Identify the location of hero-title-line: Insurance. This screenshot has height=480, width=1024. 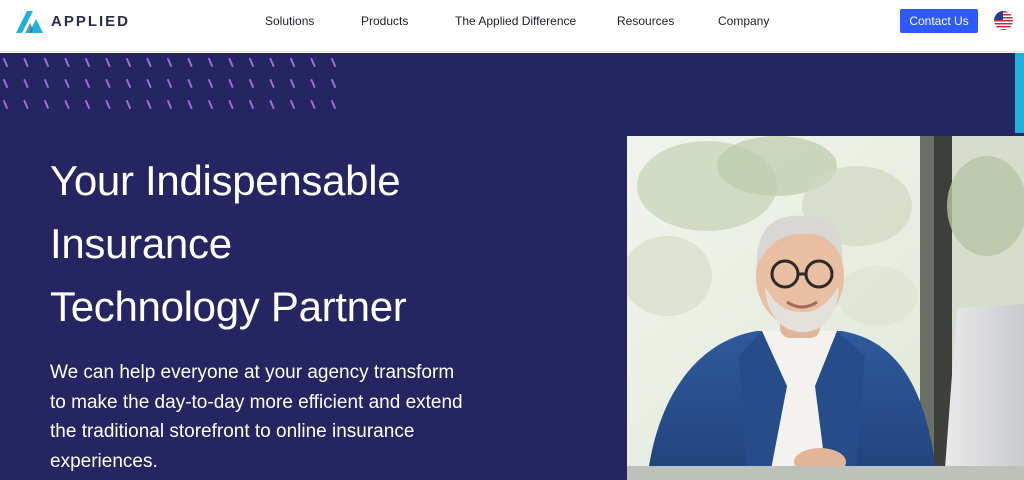
(141, 243).